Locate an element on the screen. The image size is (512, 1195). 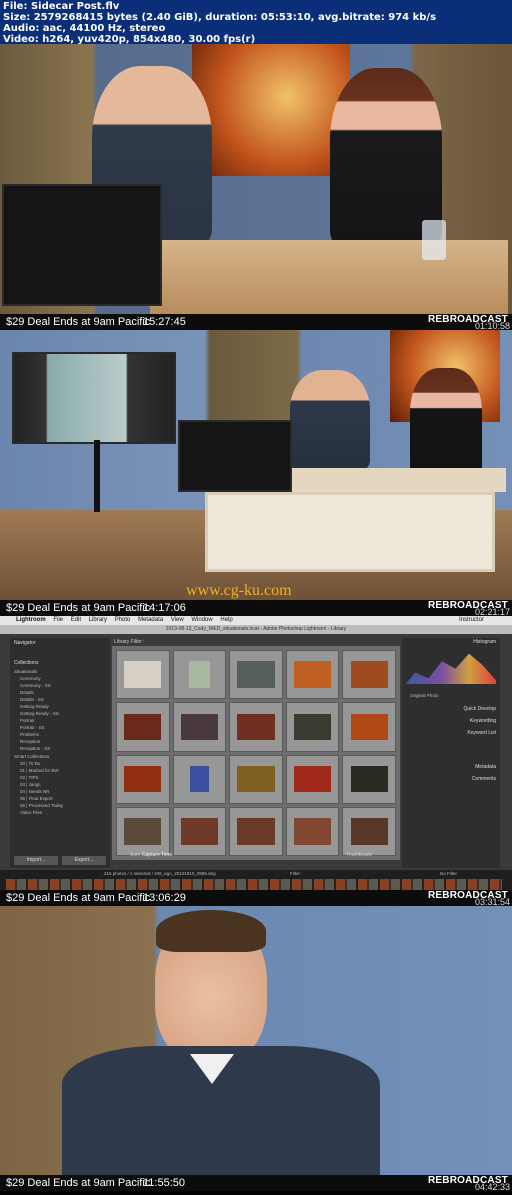
navigator-header: Navigator is located at coordinates (24, 643).